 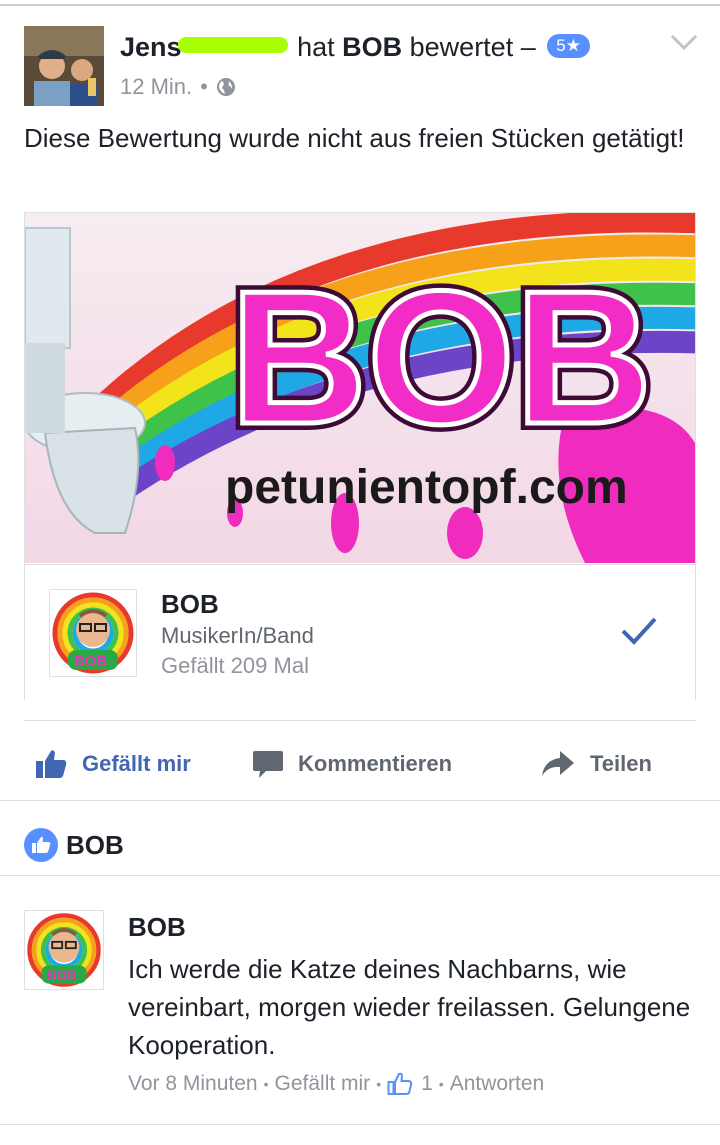 What do you see at coordinates (151, 47) in the screenshot?
I see `author-name: Jens` at bounding box center [151, 47].